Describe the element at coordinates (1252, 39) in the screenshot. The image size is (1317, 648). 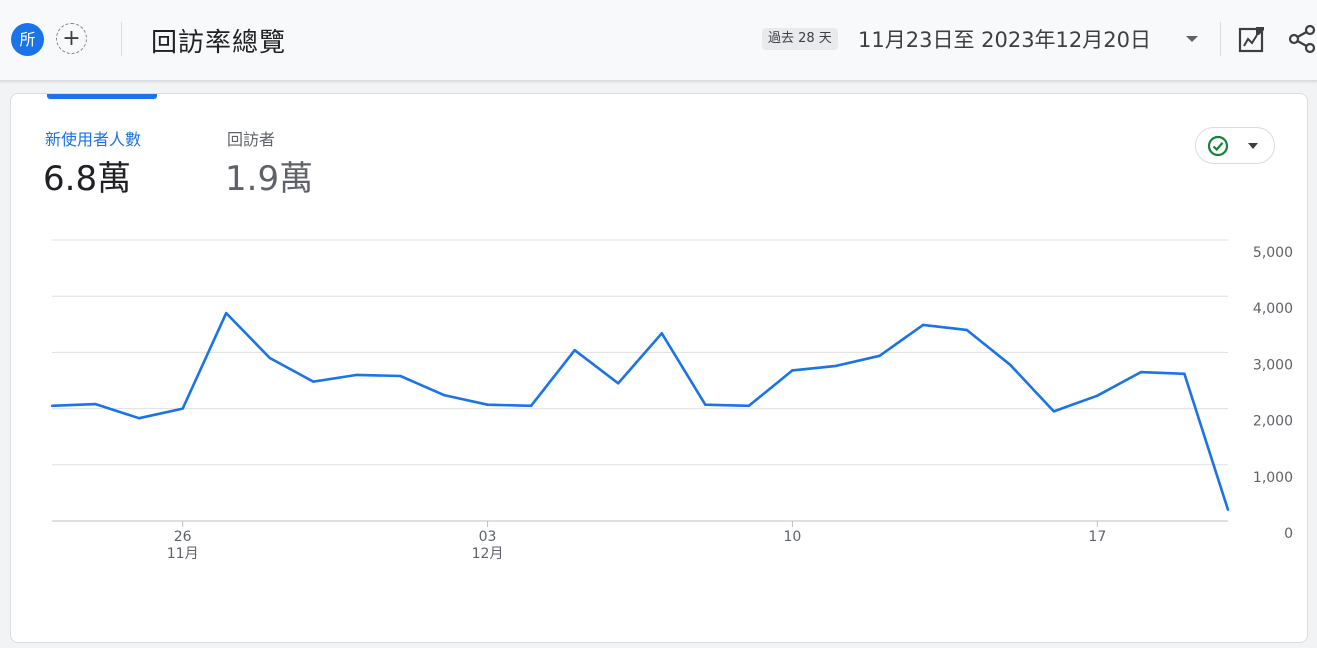
I see `customize-report-icon` at that location.